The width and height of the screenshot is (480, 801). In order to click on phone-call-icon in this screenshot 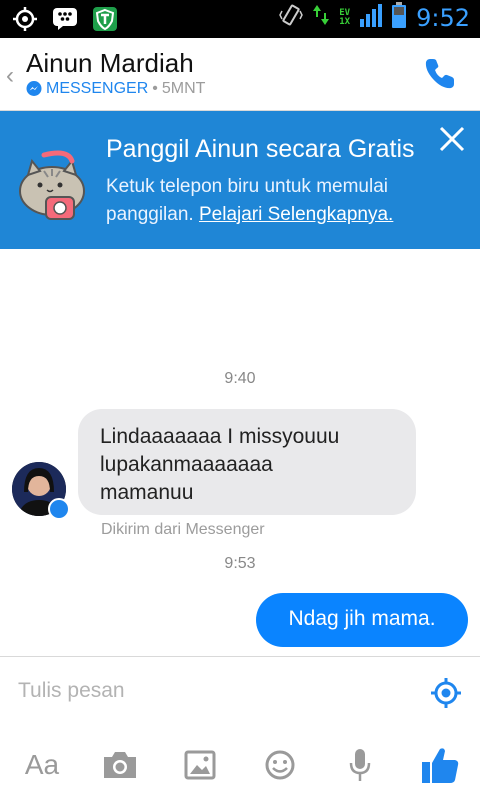, I will do `click(440, 74)`.